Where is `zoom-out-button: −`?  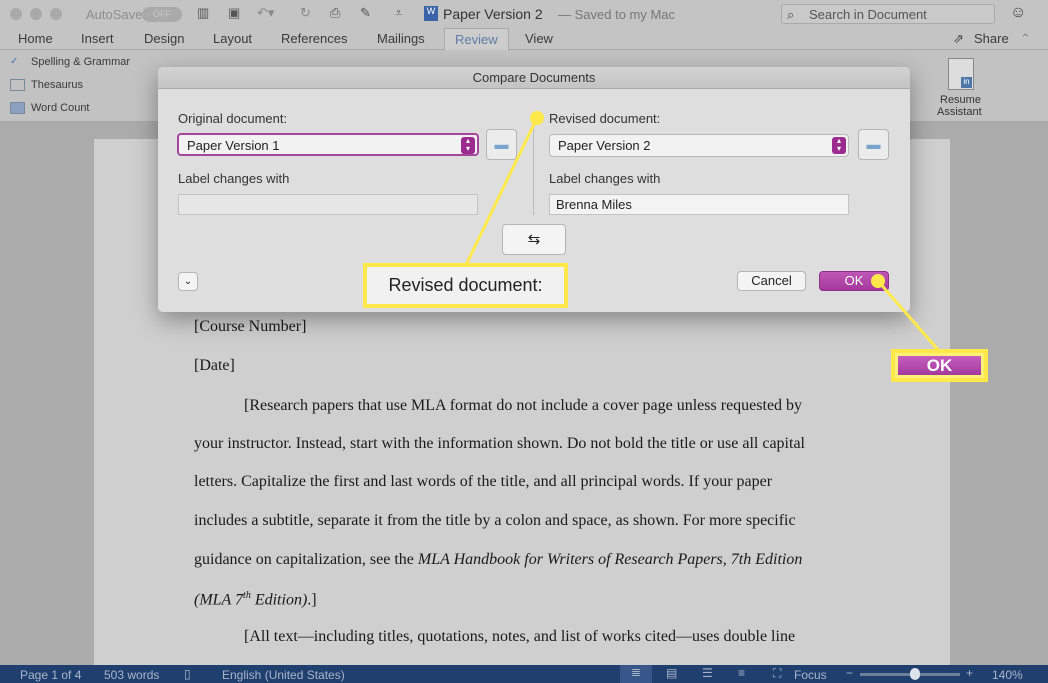
zoom-out-button: − is located at coordinates (849, 673).